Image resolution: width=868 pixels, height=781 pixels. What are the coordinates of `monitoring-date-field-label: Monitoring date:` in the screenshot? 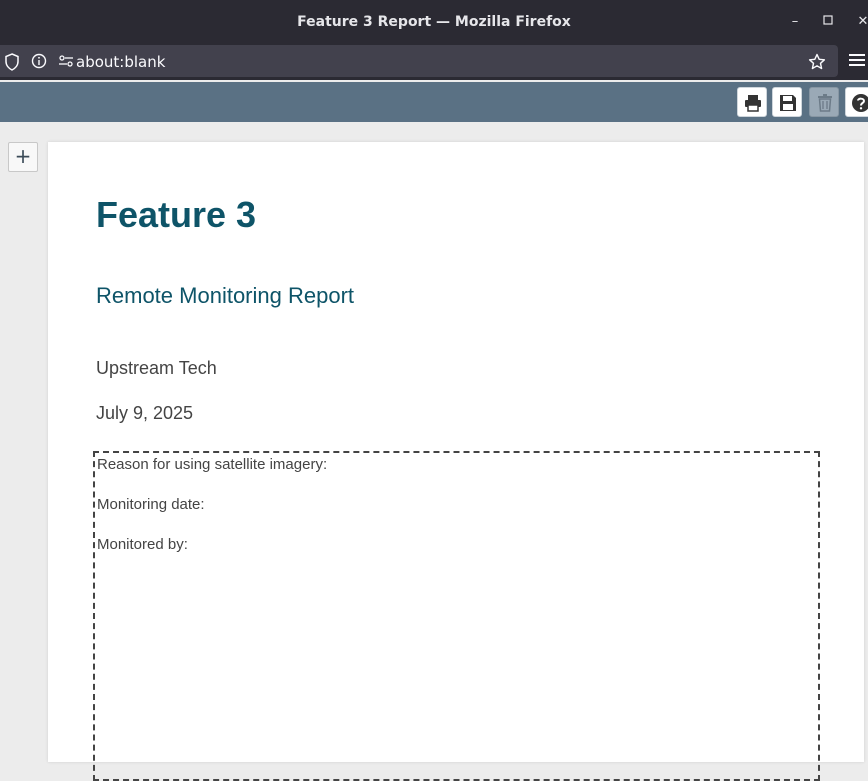 It's located at (151, 504).